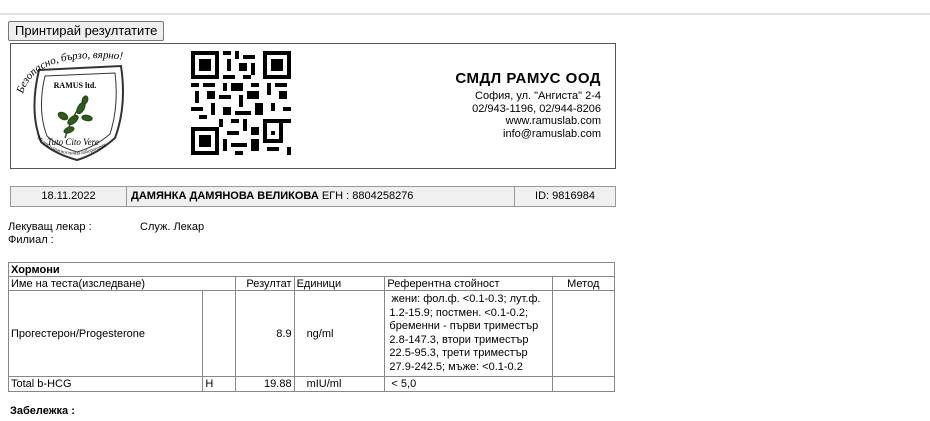 Image resolution: width=930 pixels, height=421 pixels. What do you see at coordinates (466, 299) in the screenshot?
I see `reference-line: жени: фол.ф. <0.1-0.3; лут.ф.` at bounding box center [466, 299].